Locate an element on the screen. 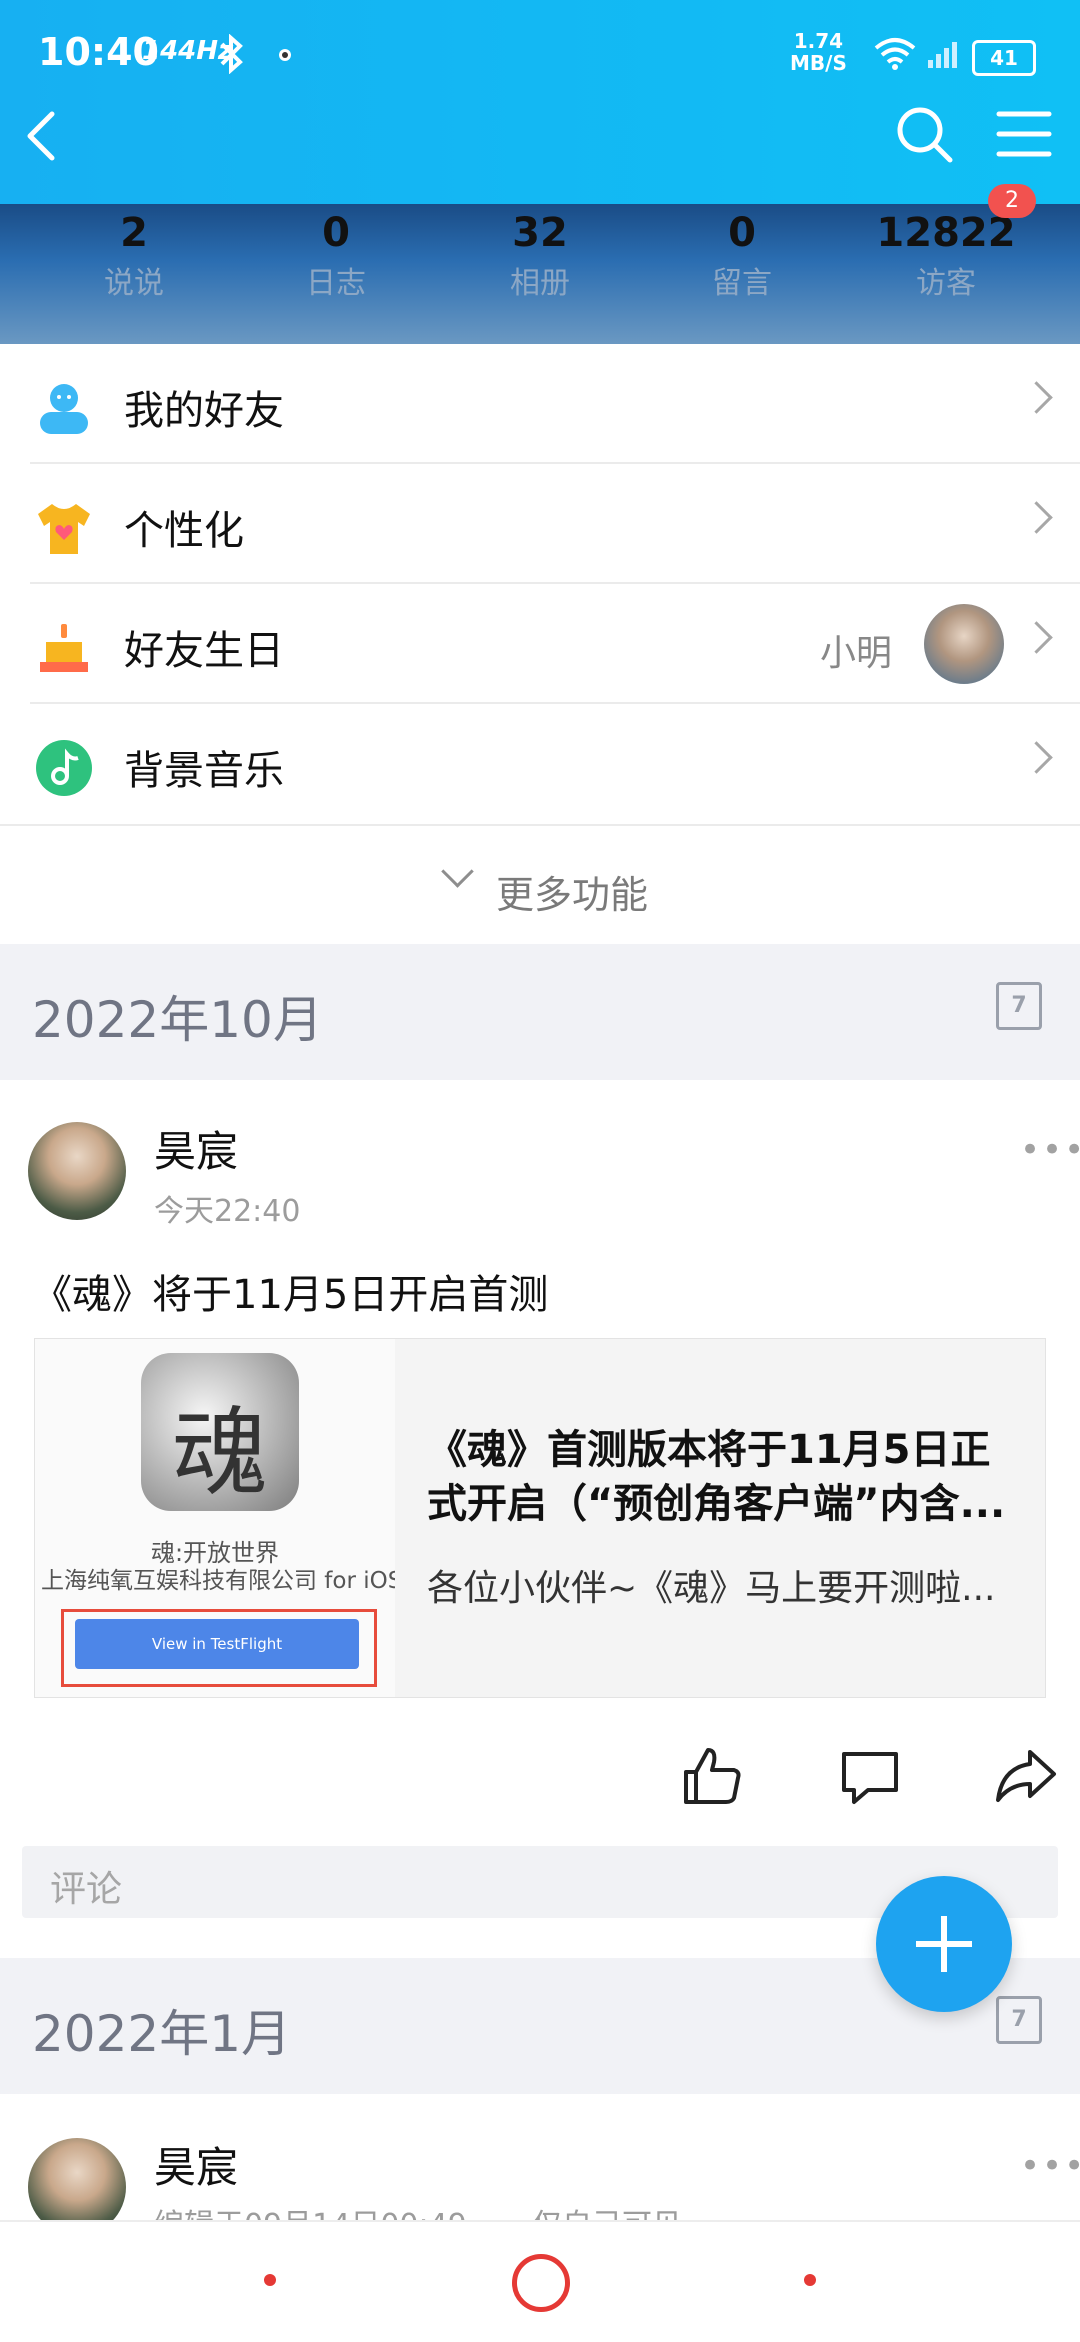 This screenshot has width=1080, height=2342. post-text: 《魂》将于11月5日开启首测 is located at coordinates (290, 1295).